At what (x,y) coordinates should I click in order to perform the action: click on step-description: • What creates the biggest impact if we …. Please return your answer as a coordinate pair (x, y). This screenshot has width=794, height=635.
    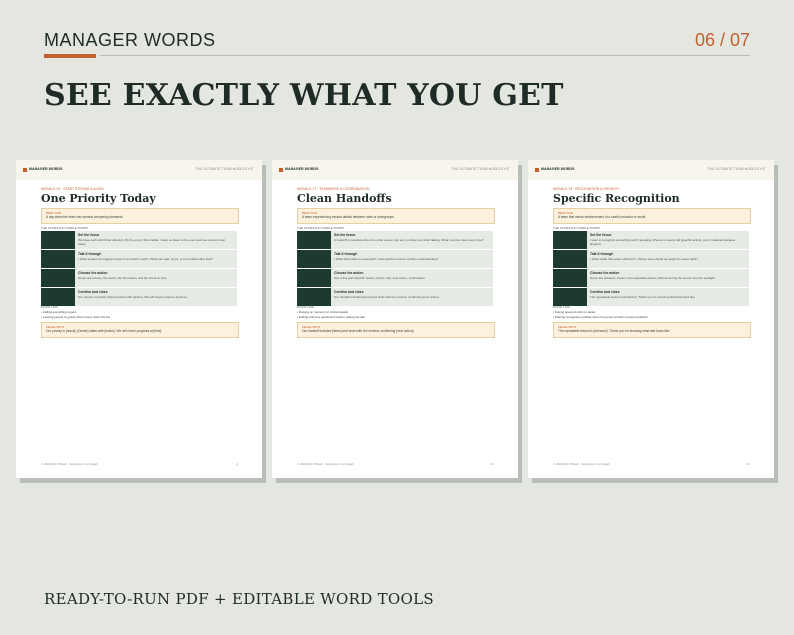
    Looking at the image, I should click on (145, 259).